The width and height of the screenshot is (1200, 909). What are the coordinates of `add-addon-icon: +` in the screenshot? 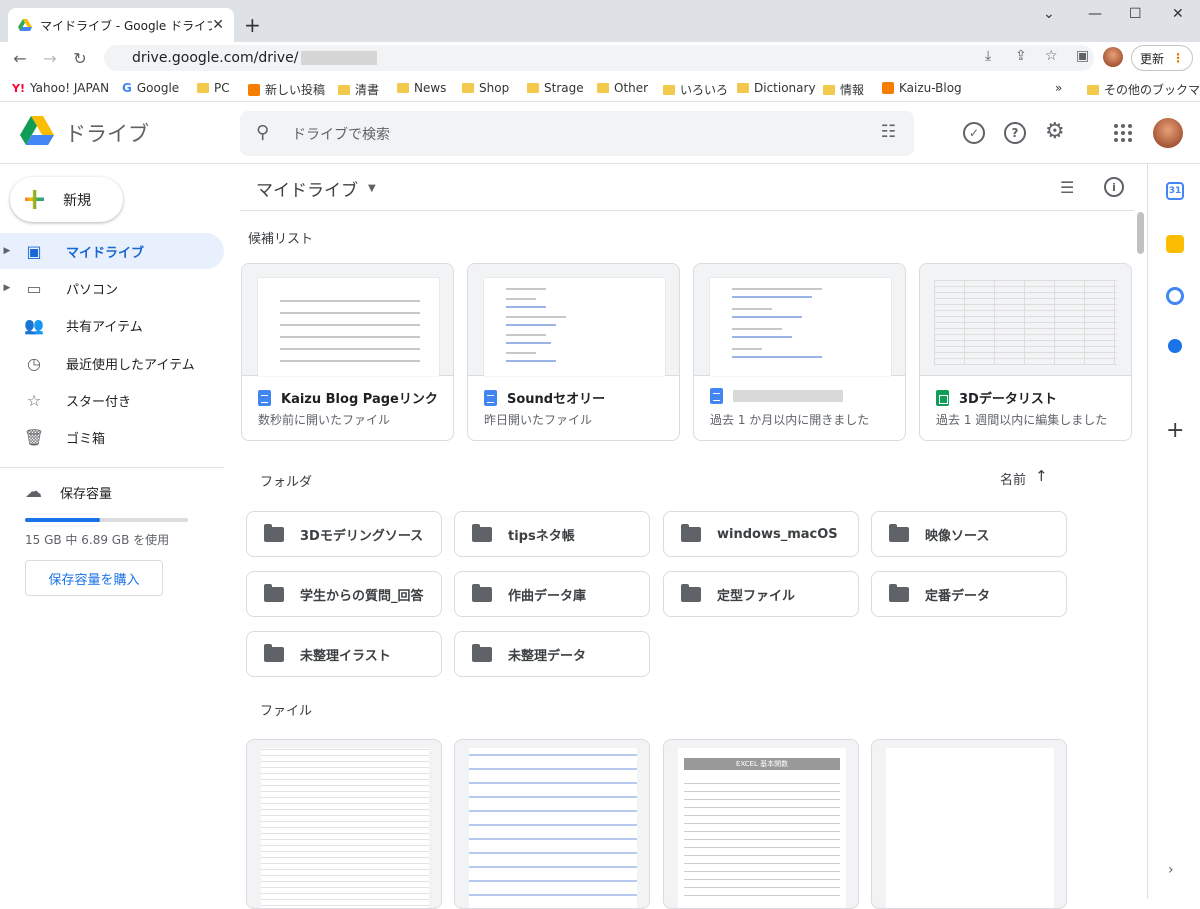 It's located at (1175, 430).